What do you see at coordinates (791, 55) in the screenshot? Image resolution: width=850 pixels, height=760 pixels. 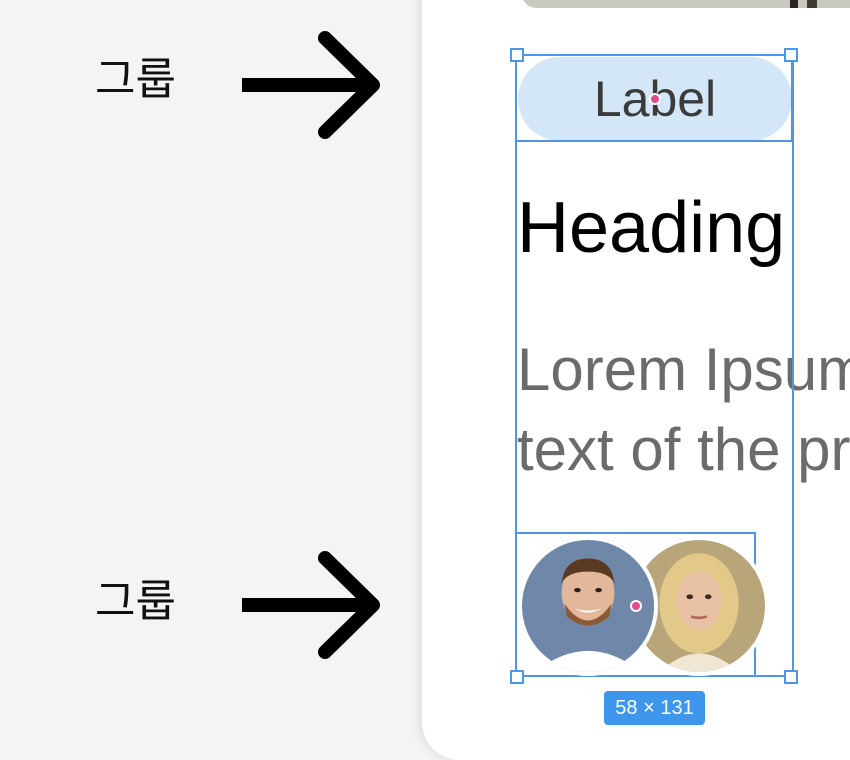 I see `resize-handle-top-right` at bounding box center [791, 55].